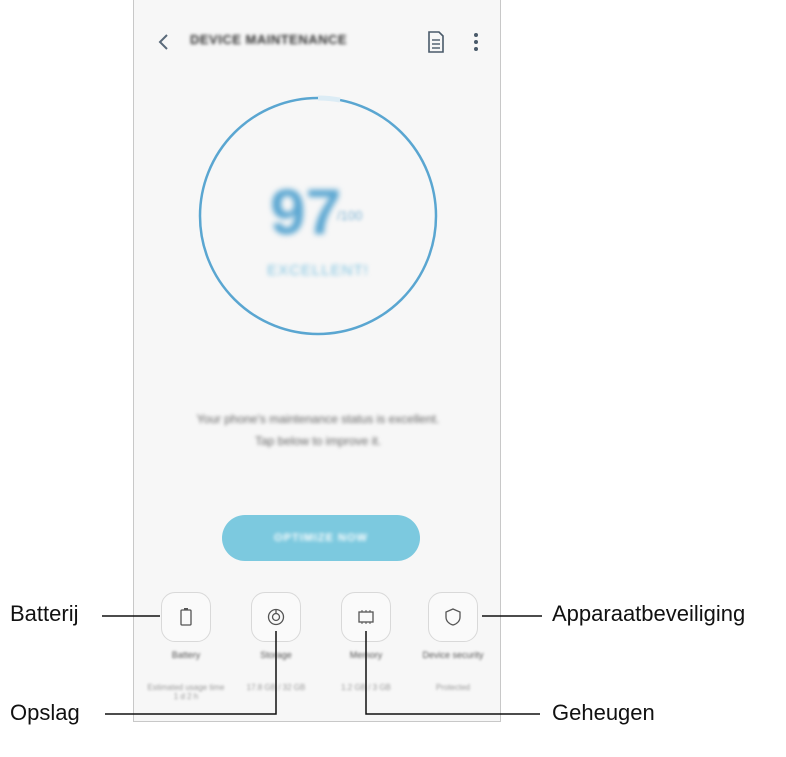 This screenshot has width=786, height=757. What do you see at coordinates (649, 613) in the screenshot?
I see `callout-security: Apparaatbeveiliging` at bounding box center [649, 613].